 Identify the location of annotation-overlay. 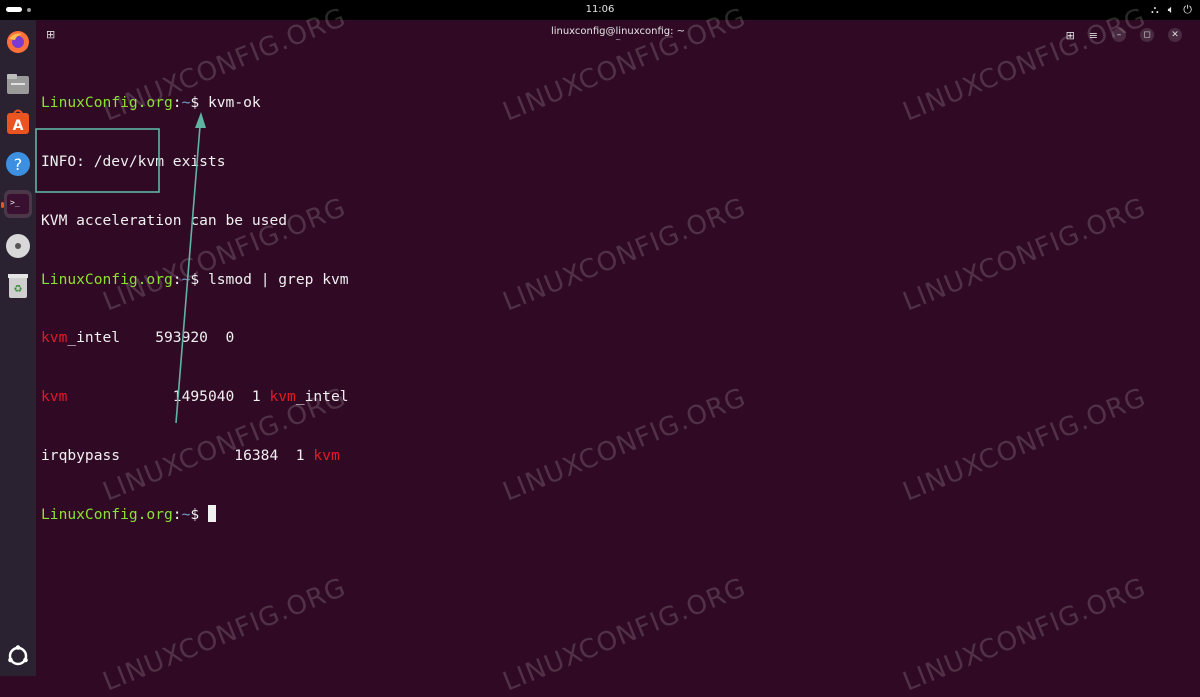
(120, 268).